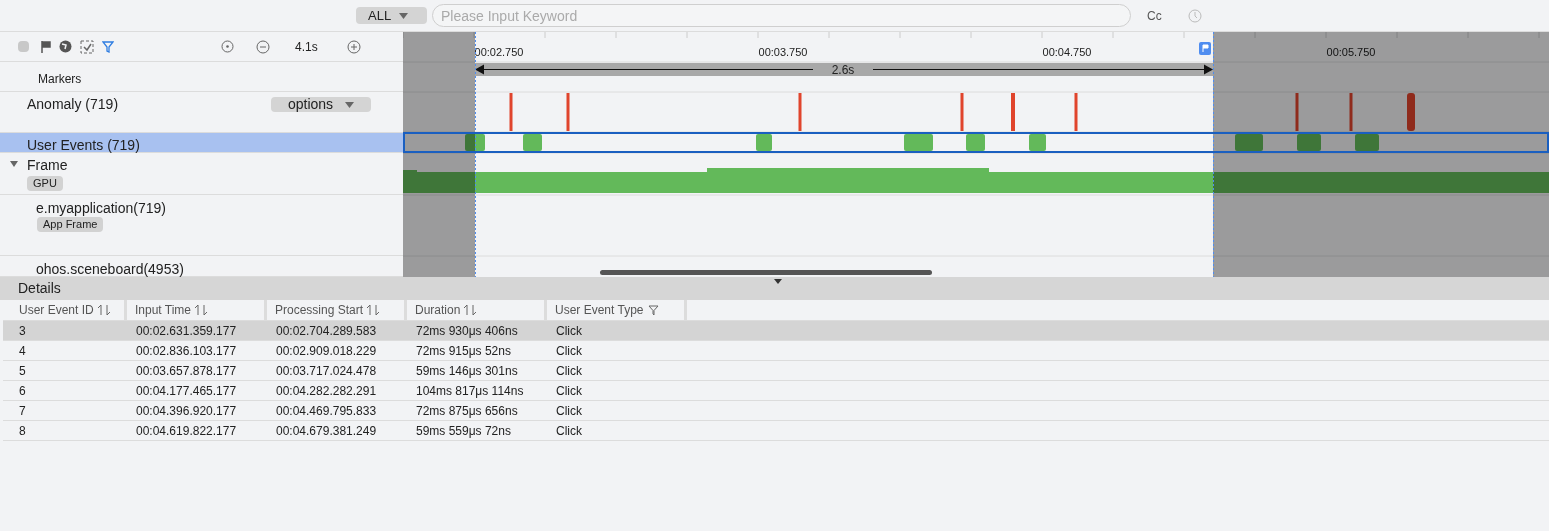 The image size is (1549, 531). Describe the element at coordinates (73, 104) in the screenshot. I see `track-label: Anomaly (719)` at that location.